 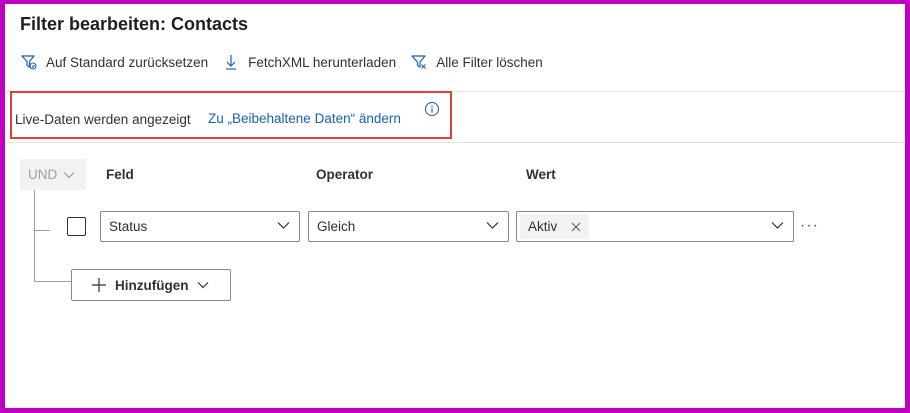 I want to click on download-fetchxml-label: FetchXML herunterladen, so click(x=322, y=62).